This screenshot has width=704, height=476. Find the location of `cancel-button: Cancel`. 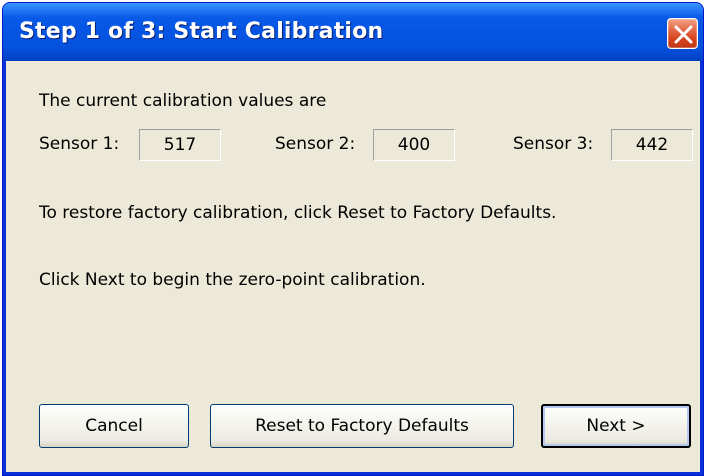

cancel-button: Cancel is located at coordinates (114, 426).